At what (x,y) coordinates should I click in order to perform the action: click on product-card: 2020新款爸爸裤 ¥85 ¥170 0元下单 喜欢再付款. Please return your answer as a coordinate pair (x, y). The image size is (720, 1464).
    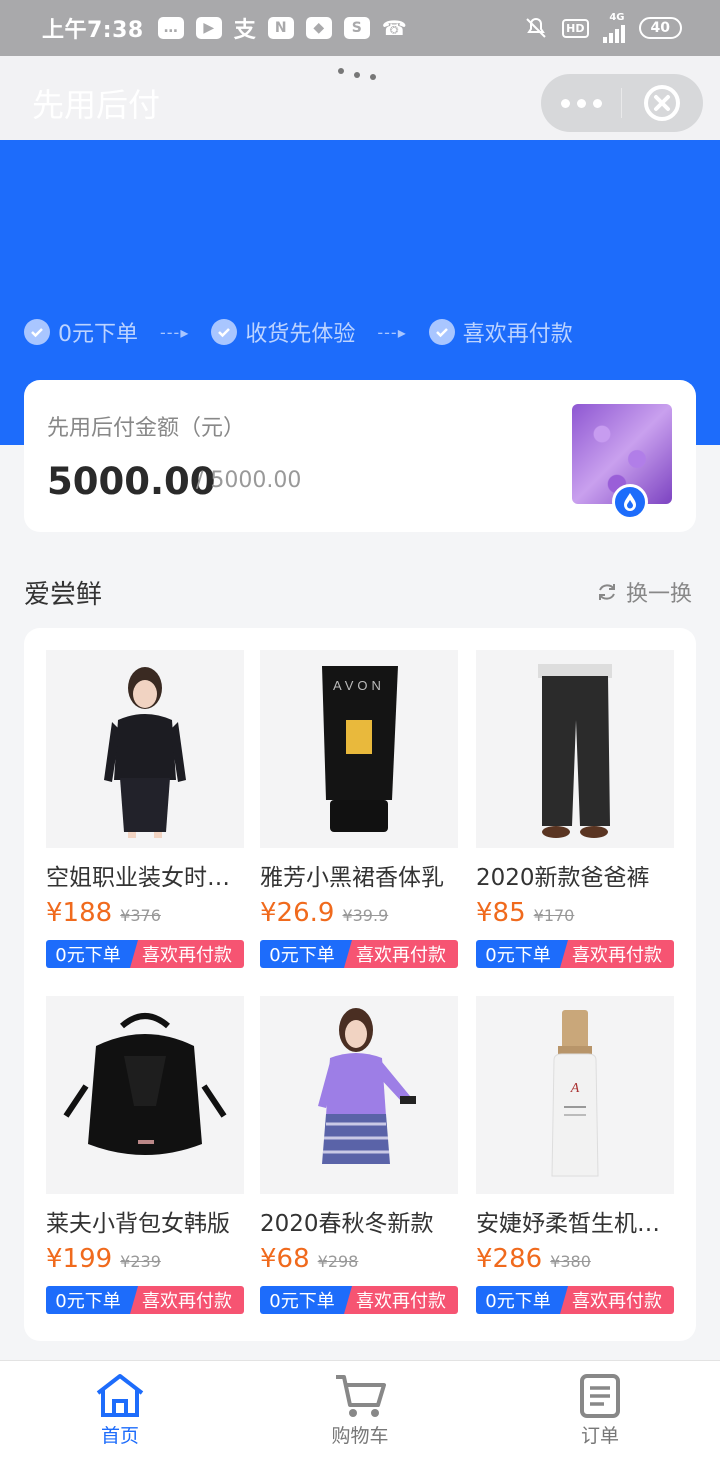
    Looking at the image, I should click on (575, 809).